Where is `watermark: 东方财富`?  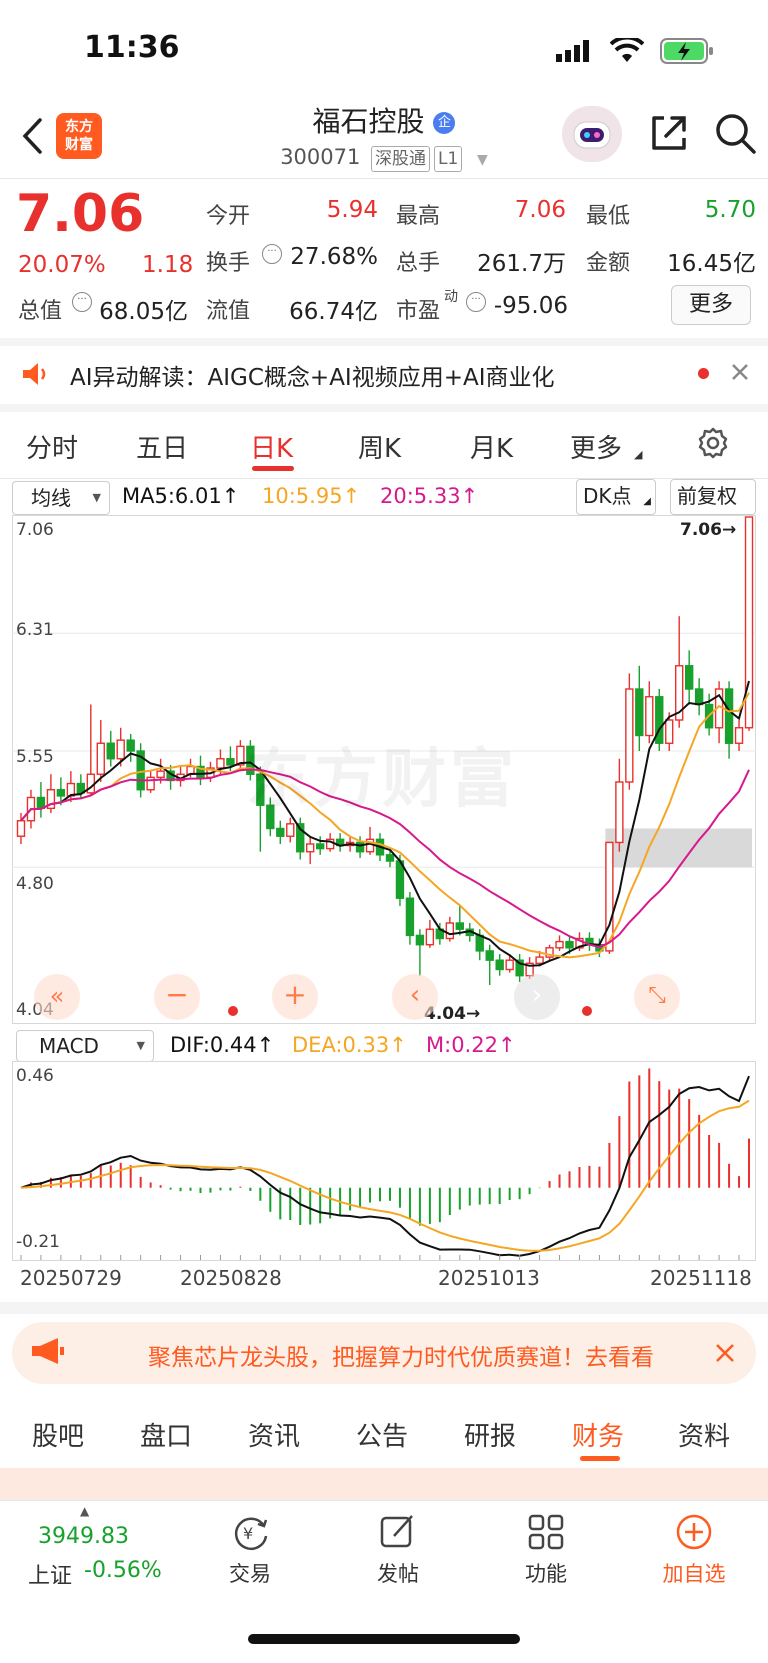
watermark: 东方财富 is located at coordinates (382, 780).